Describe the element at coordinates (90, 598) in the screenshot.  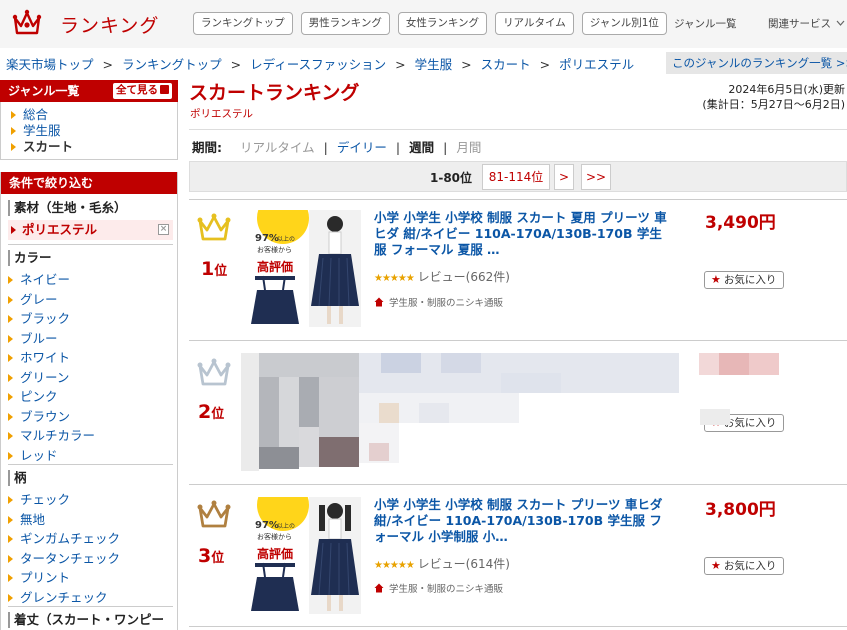
I see `pattern-item-glen-check: グレンチェック` at that location.